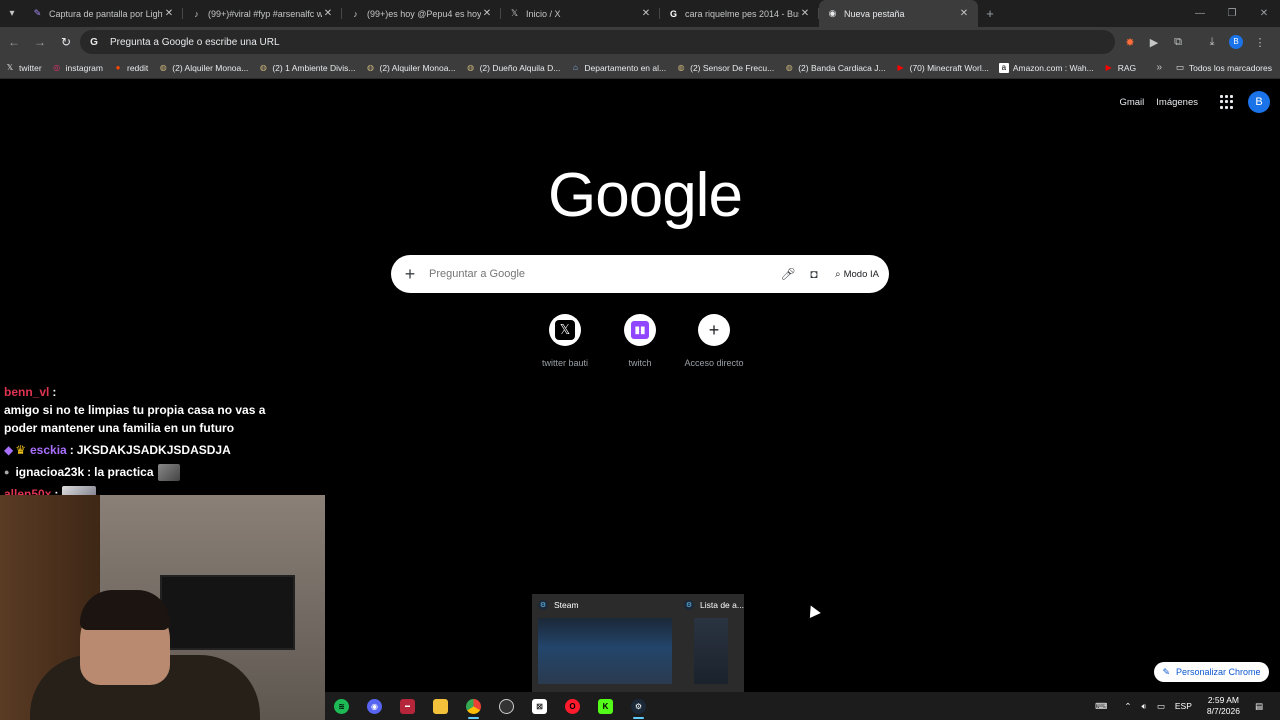 The width and height of the screenshot is (1280, 720). What do you see at coordinates (20, 450) in the screenshot?
I see `crown-icon: ♛` at bounding box center [20, 450].